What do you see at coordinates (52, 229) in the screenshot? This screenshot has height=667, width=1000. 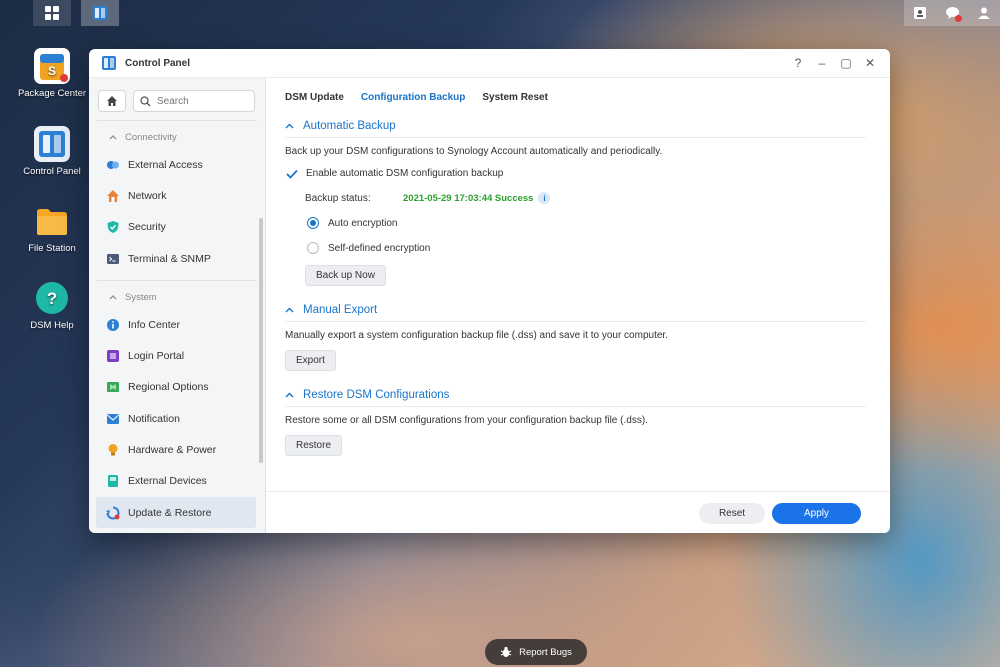 I see `desktop-icon-file-station: File Station` at bounding box center [52, 229].